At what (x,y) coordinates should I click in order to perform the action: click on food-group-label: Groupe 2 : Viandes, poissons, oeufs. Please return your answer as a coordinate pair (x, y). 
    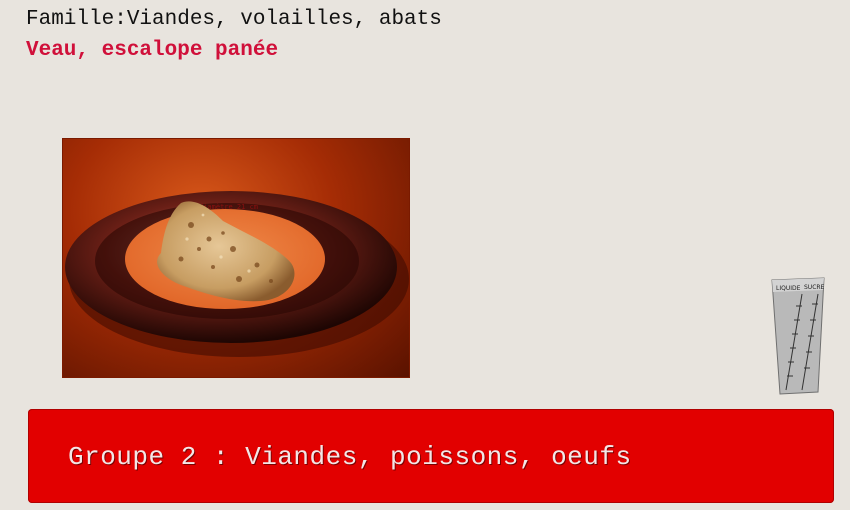
    Looking at the image, I should click on (350, 457).